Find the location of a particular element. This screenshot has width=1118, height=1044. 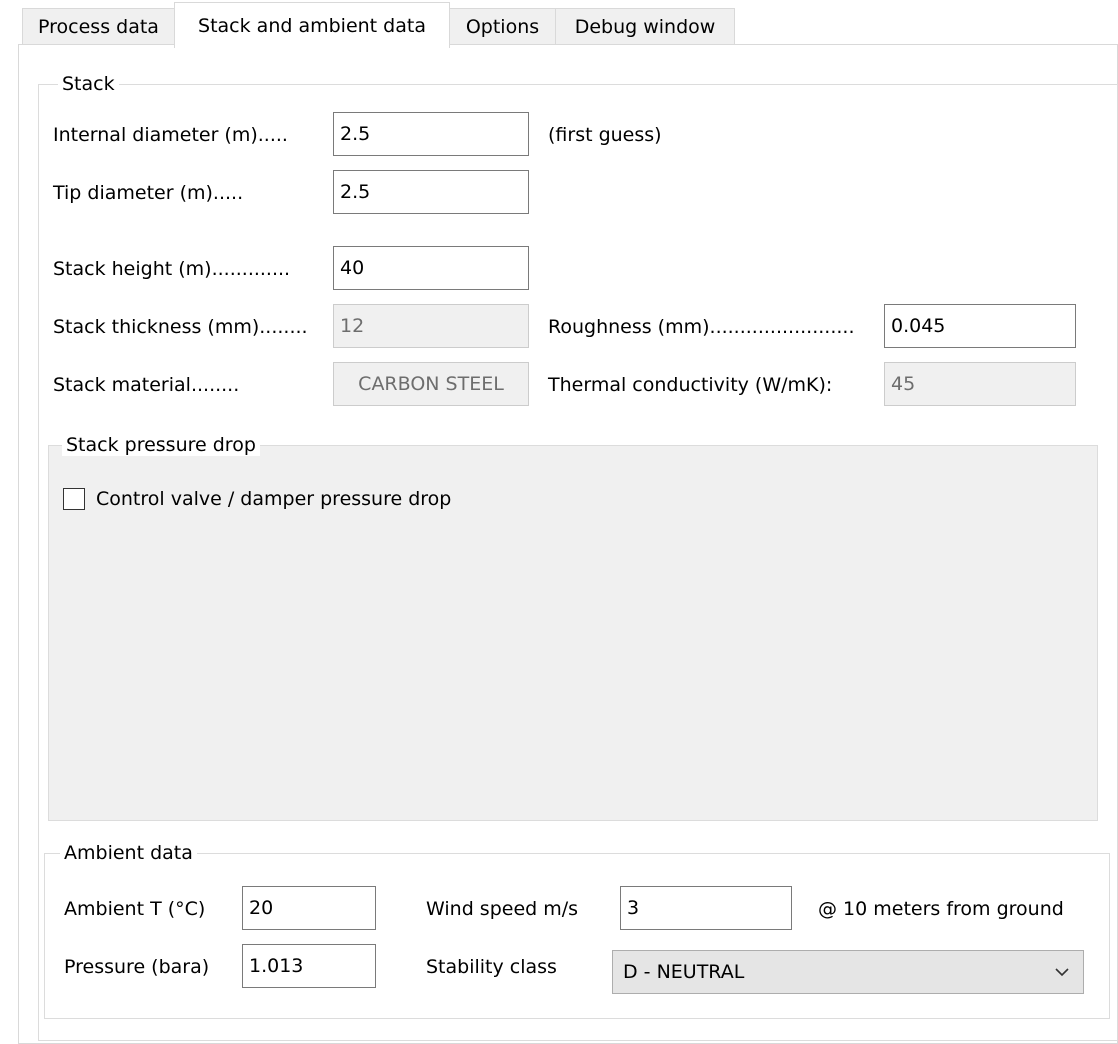

stack-thickness-input: 12 is located at coordinates (431, 326).